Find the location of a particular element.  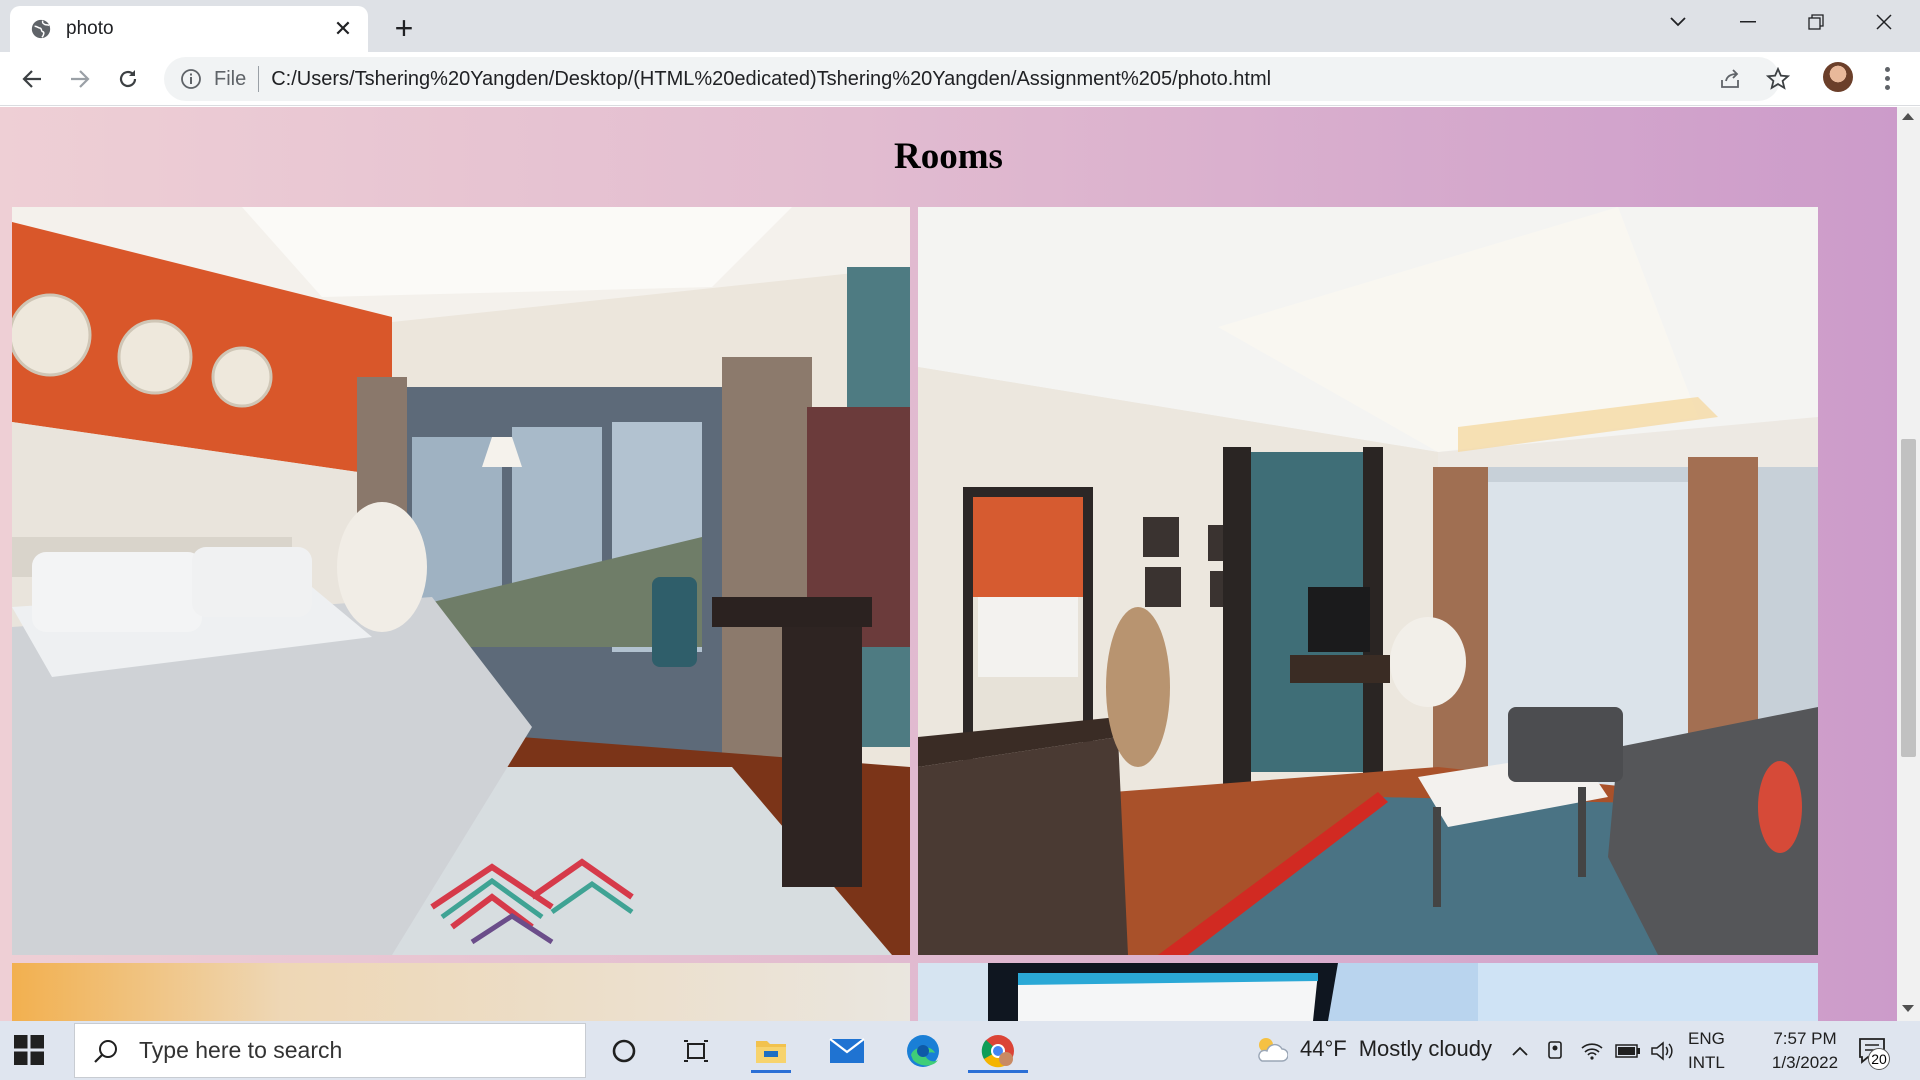

tab-strip: photo ✕ + is located at coordinates (960, 26).